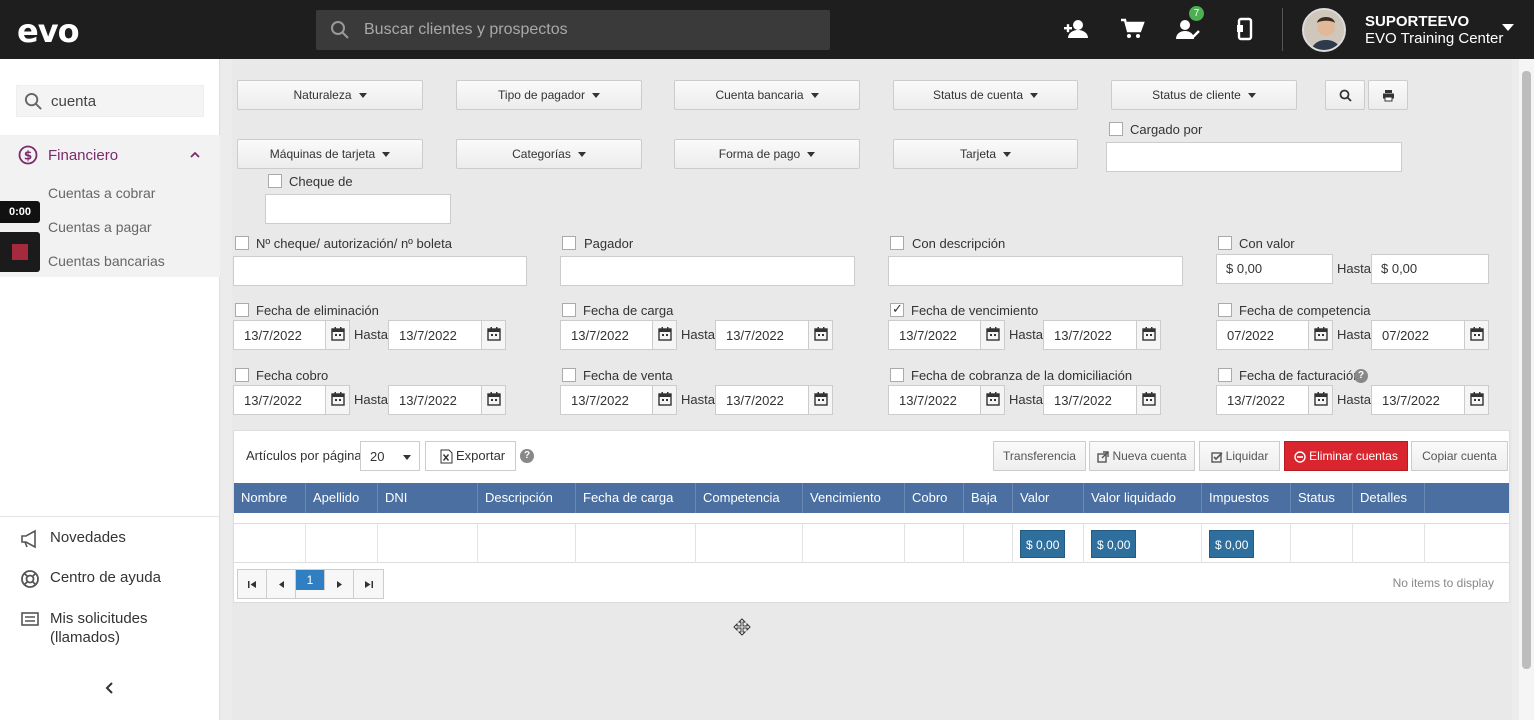  What do you see at coordinates (1254, 157) in the screenshot?
I see `cargado-por-input` at bounding box center [1254, 157].